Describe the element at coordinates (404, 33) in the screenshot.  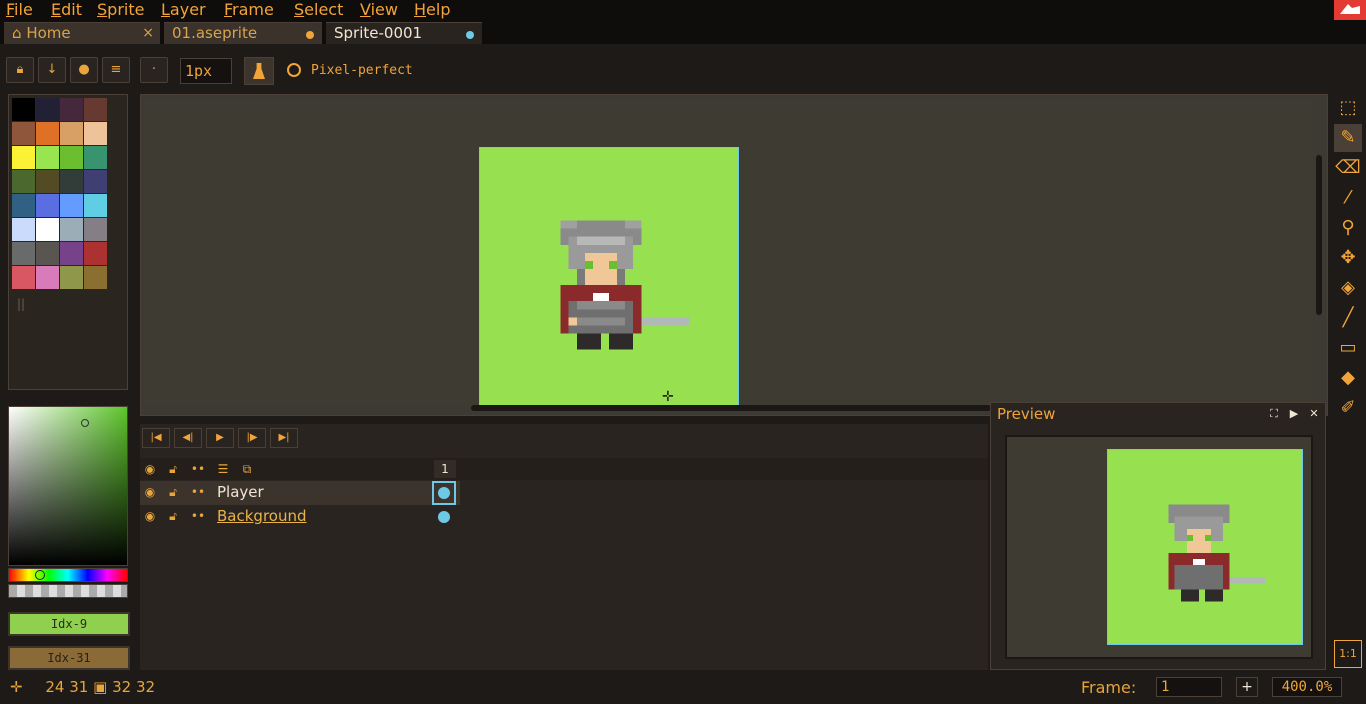
I see `tab-sprite-0001: Sprite-0001` at that location.